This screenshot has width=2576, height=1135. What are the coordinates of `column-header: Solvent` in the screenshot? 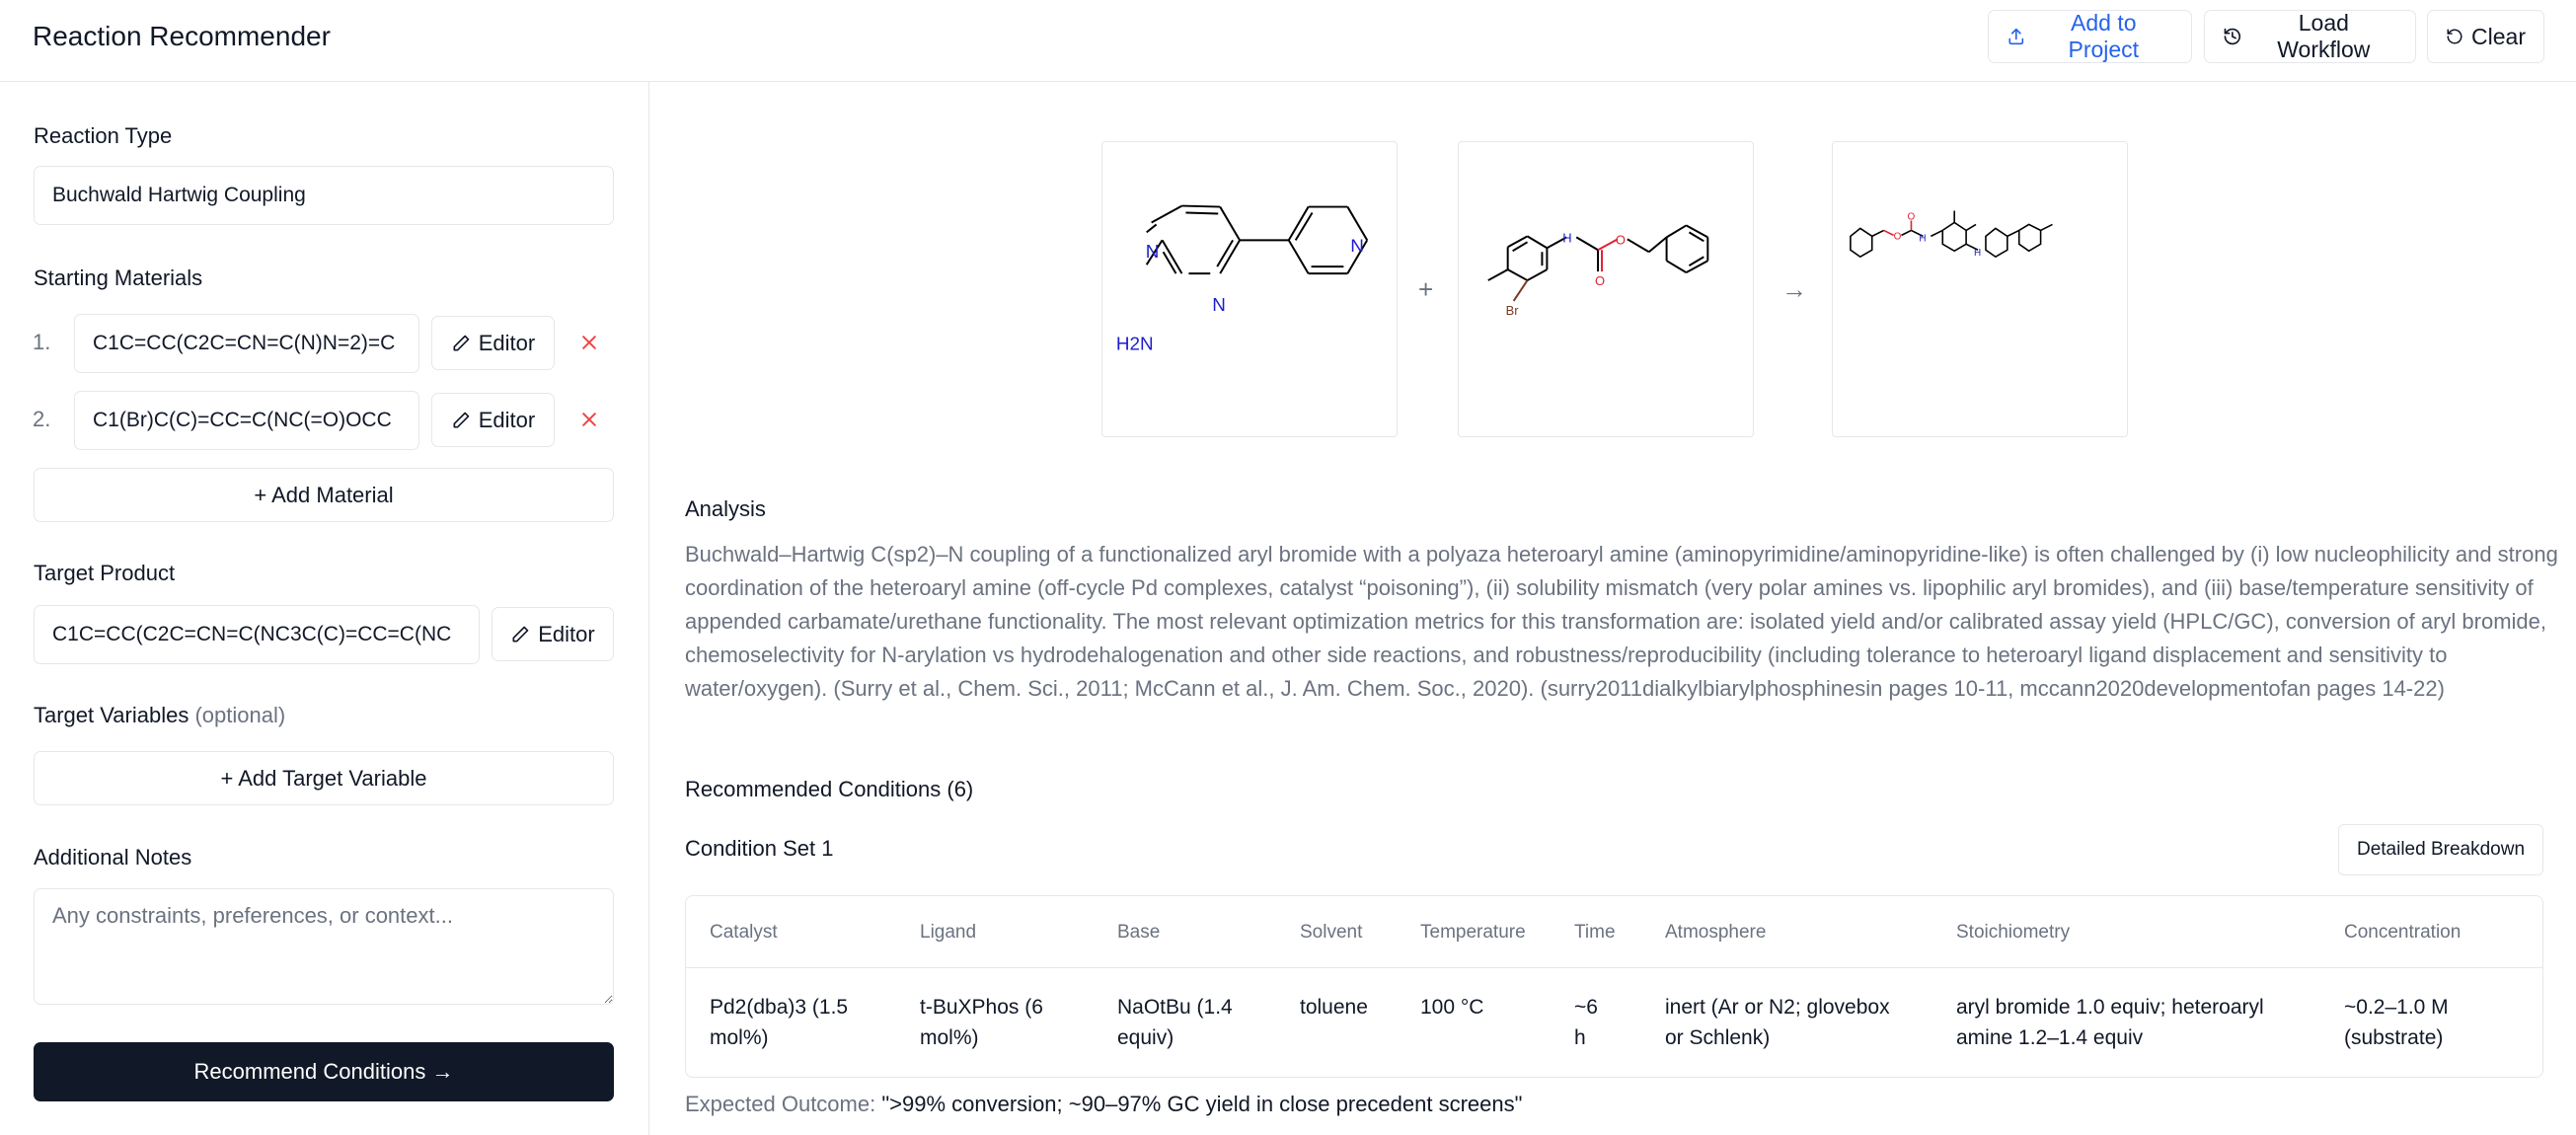 It's located at (1331, 933).